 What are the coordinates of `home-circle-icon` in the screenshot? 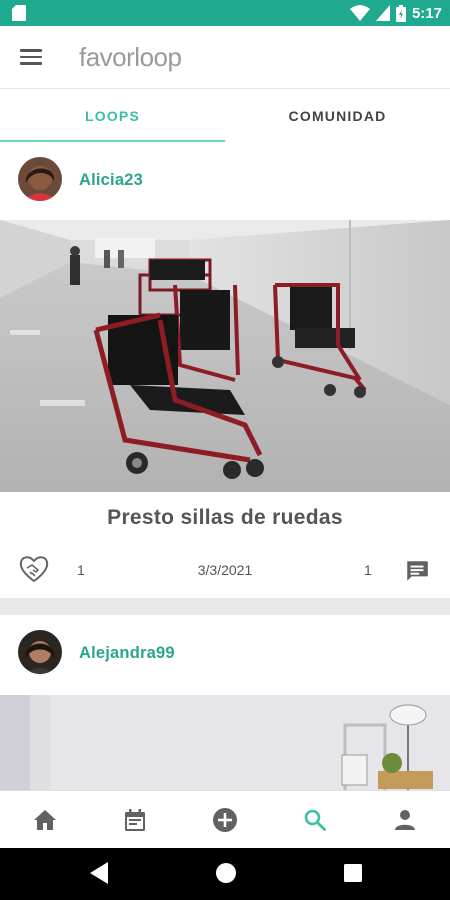 It's located at (226, 873).